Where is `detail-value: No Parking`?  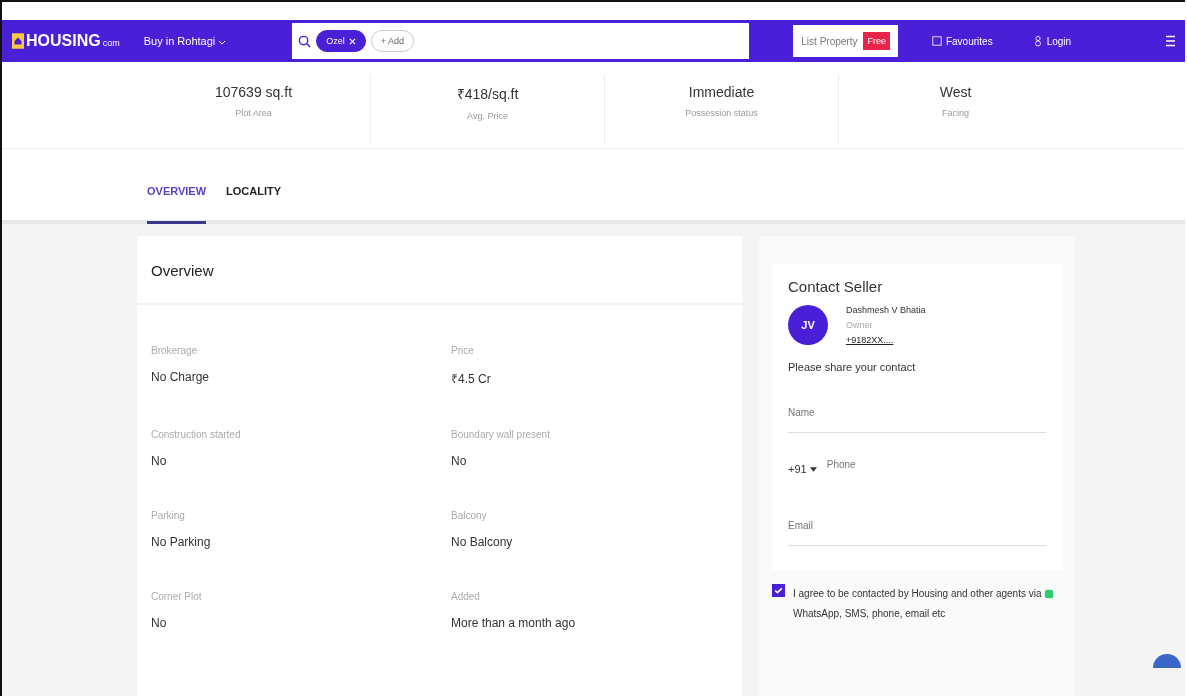
detail-value: No Parking is located at coordinates (181, 542).